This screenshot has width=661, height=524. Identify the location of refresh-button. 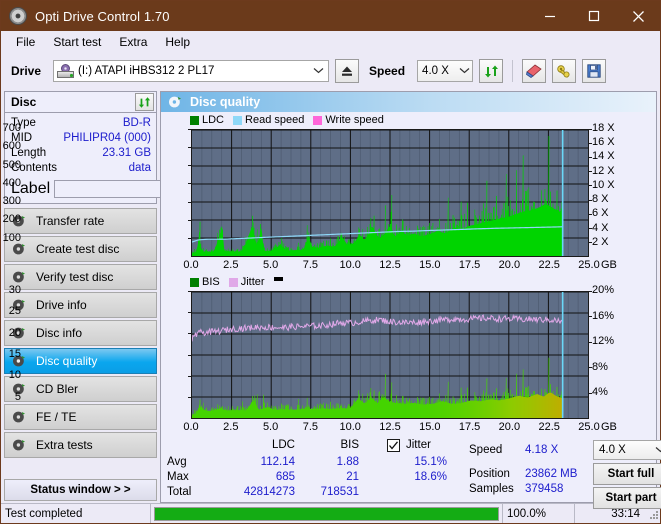
(491, 71).